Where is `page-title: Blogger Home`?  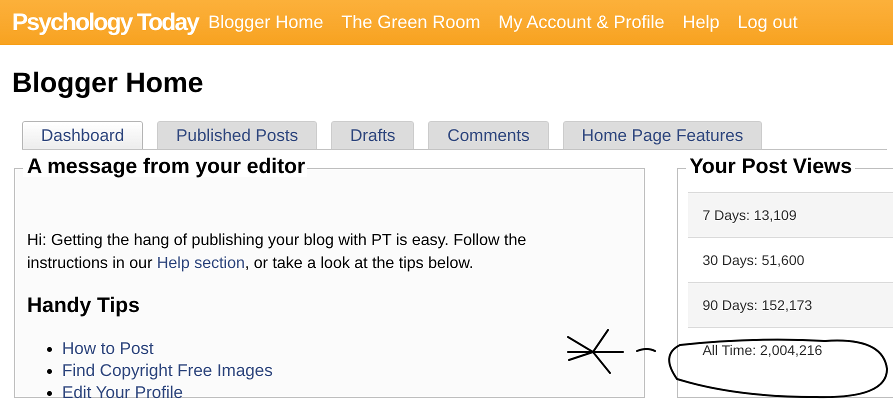
page-title: Blogger Home is located at coordinates (108, 83).